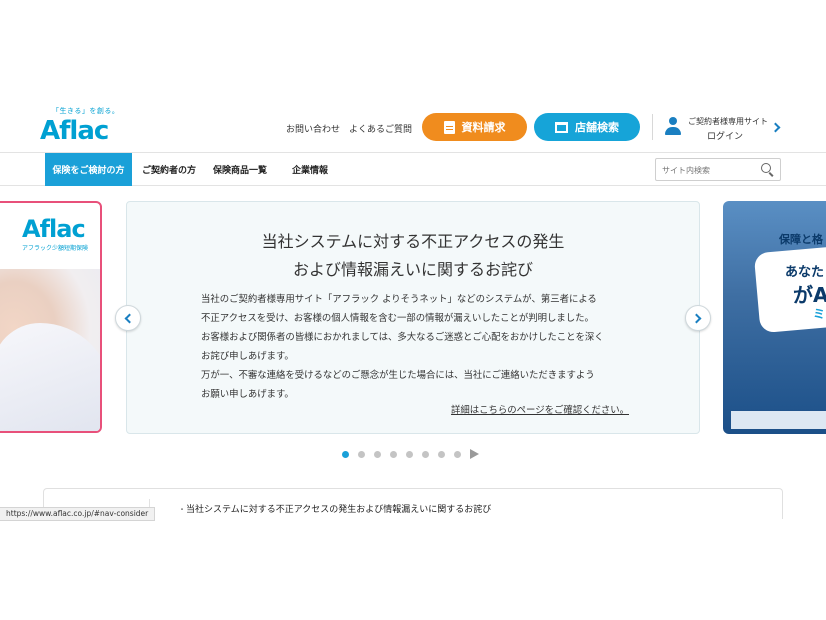 The height and width of the screenshot is (620, 826). I want to click on nav-item-corporate: 企業情報, so click(310, 169).